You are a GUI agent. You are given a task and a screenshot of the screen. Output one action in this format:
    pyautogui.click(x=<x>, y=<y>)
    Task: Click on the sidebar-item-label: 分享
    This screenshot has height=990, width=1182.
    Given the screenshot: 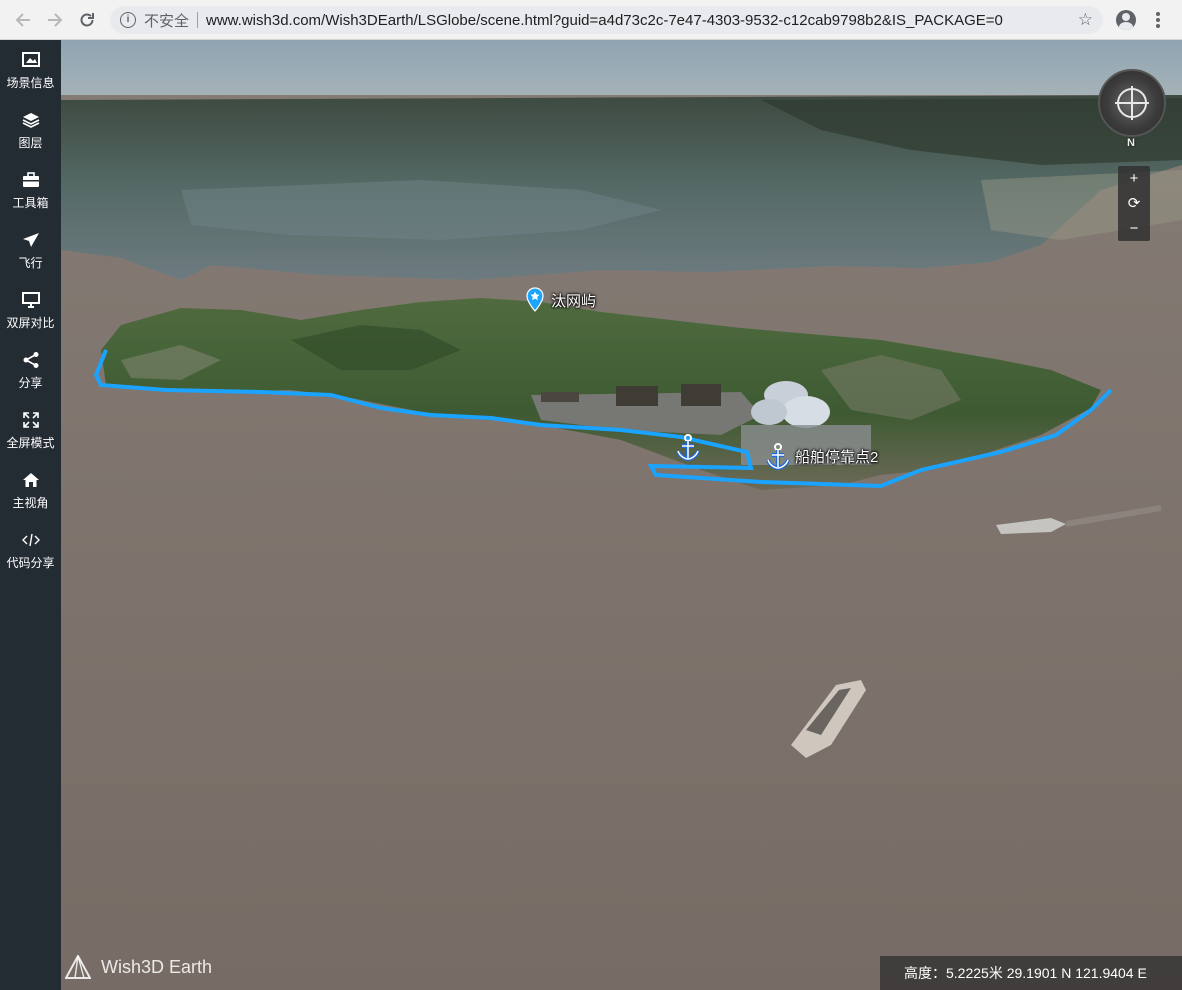 What is the action you would take?
    pyautogui.click(x=30, y=383)
    